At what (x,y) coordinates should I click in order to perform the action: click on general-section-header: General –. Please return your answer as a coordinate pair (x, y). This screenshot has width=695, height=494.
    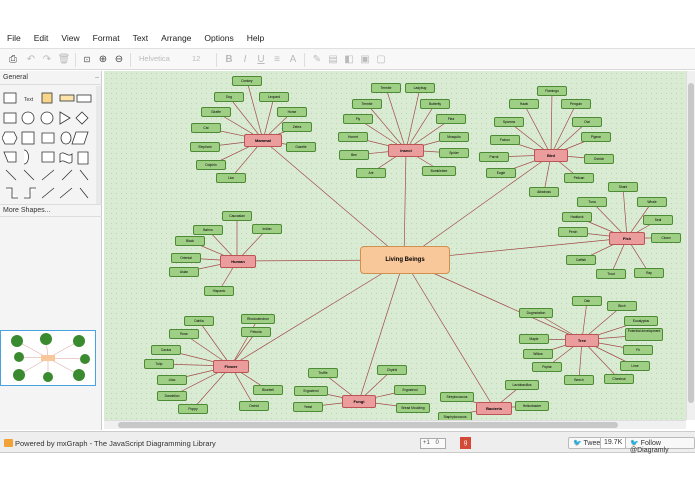
    Looking at the image, I should click on (51, 78).